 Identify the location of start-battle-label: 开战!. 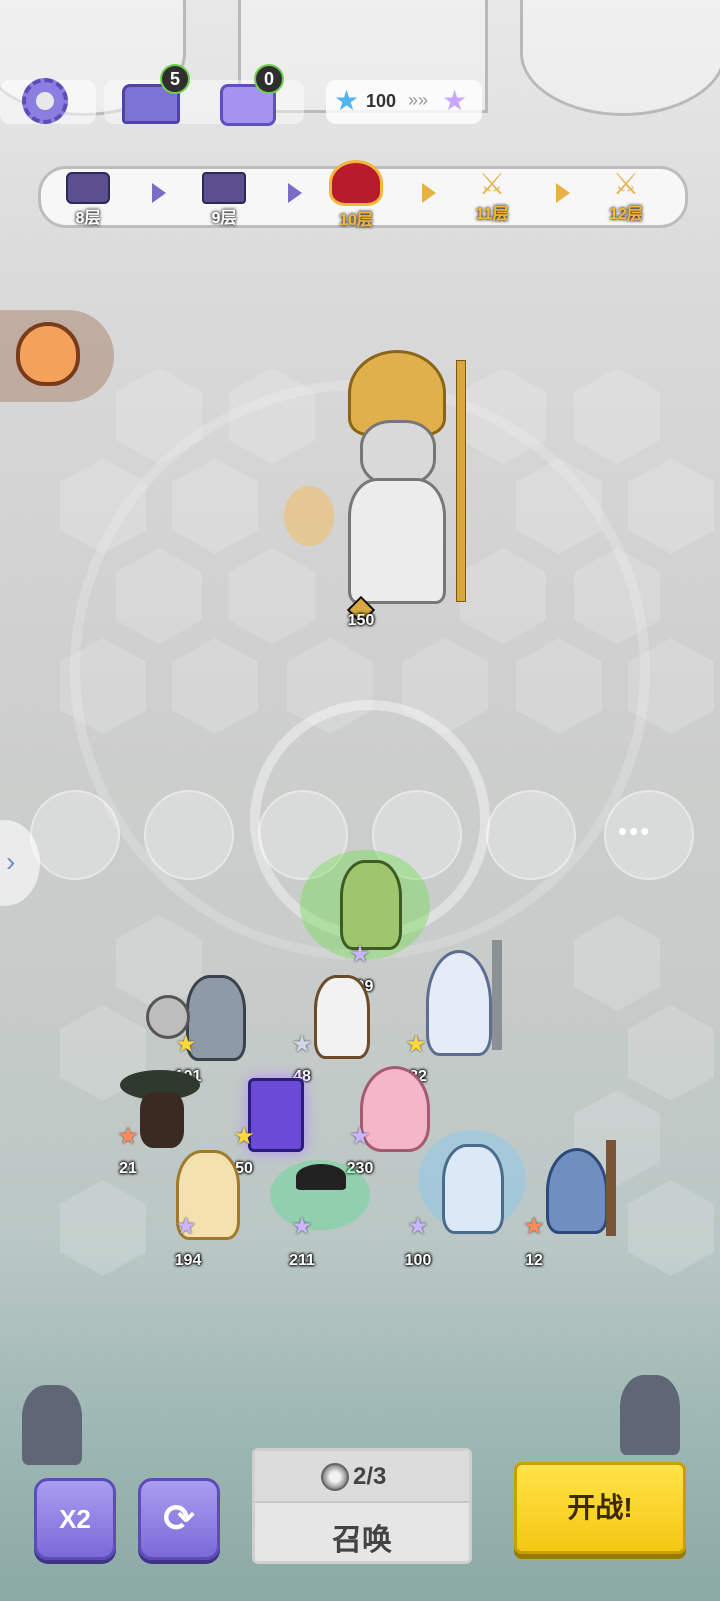
(600, 1507).